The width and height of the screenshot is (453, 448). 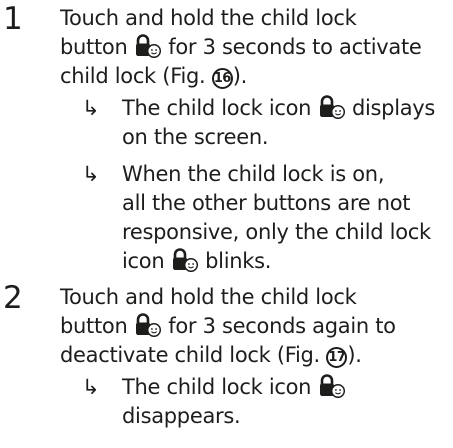 I want to click on step-text: button for 3 seconds to activate, so click(x=241, y=46).